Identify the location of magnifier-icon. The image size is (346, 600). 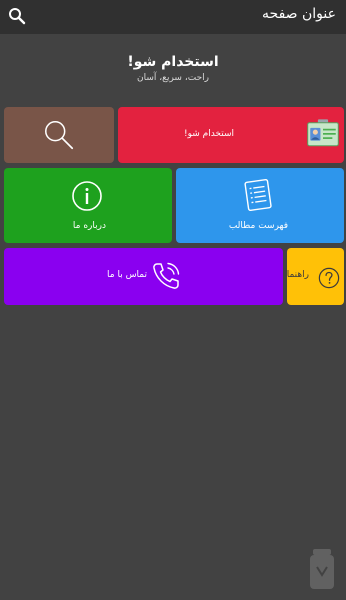
(59, 135).